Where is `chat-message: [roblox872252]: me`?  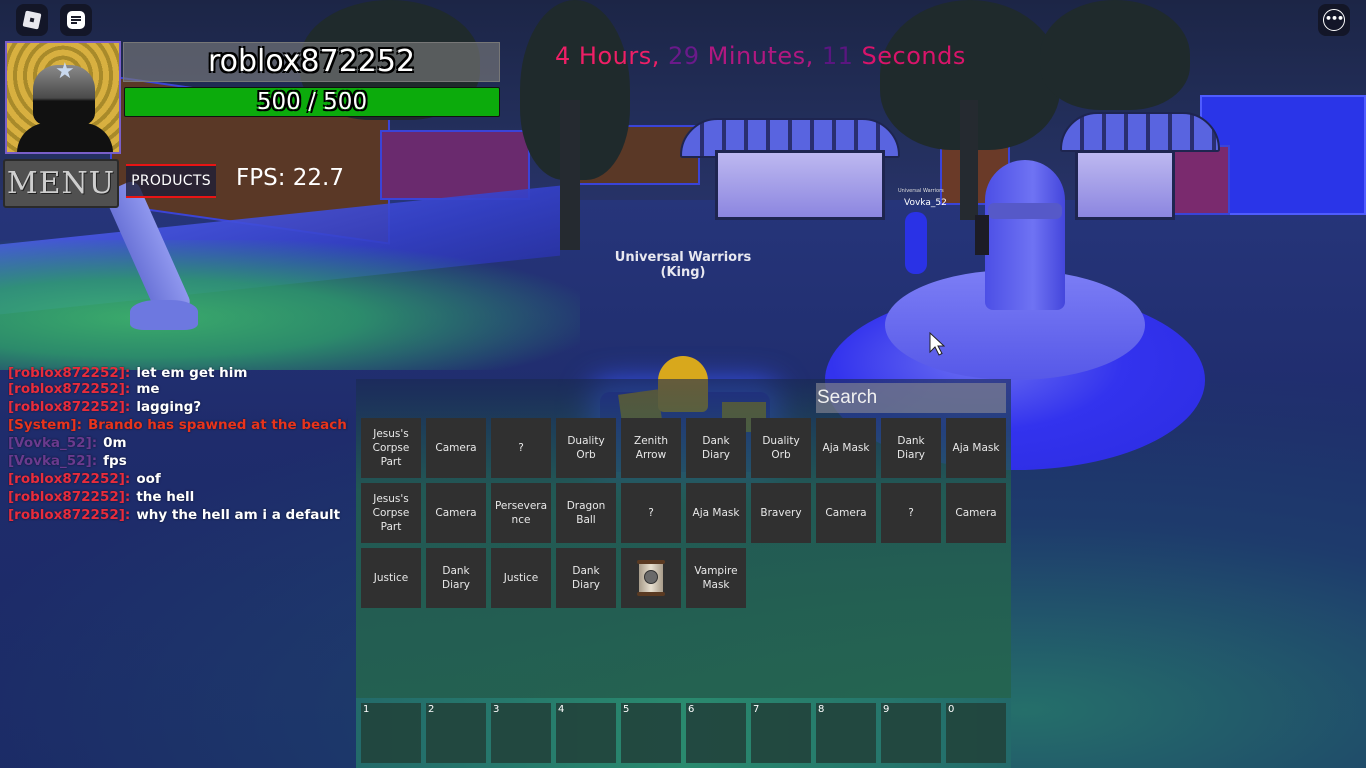
chat-message: [roblox872252]: me is located at coordinates (178, 389).